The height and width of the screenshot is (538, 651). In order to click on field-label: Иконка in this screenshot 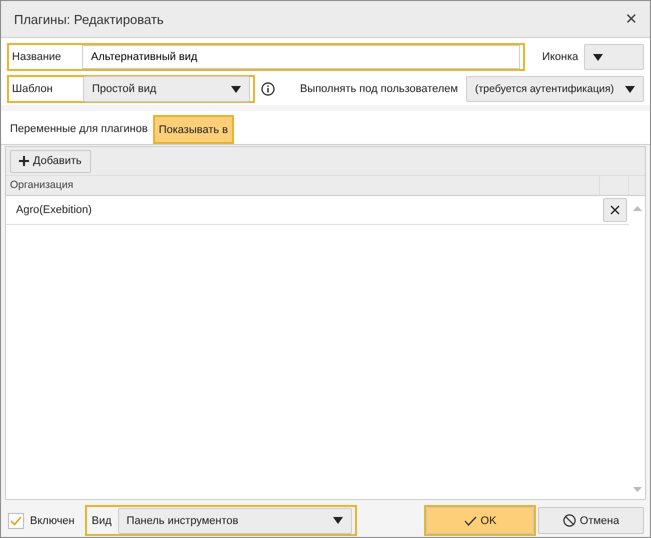, I will do `click(560, 57)`.